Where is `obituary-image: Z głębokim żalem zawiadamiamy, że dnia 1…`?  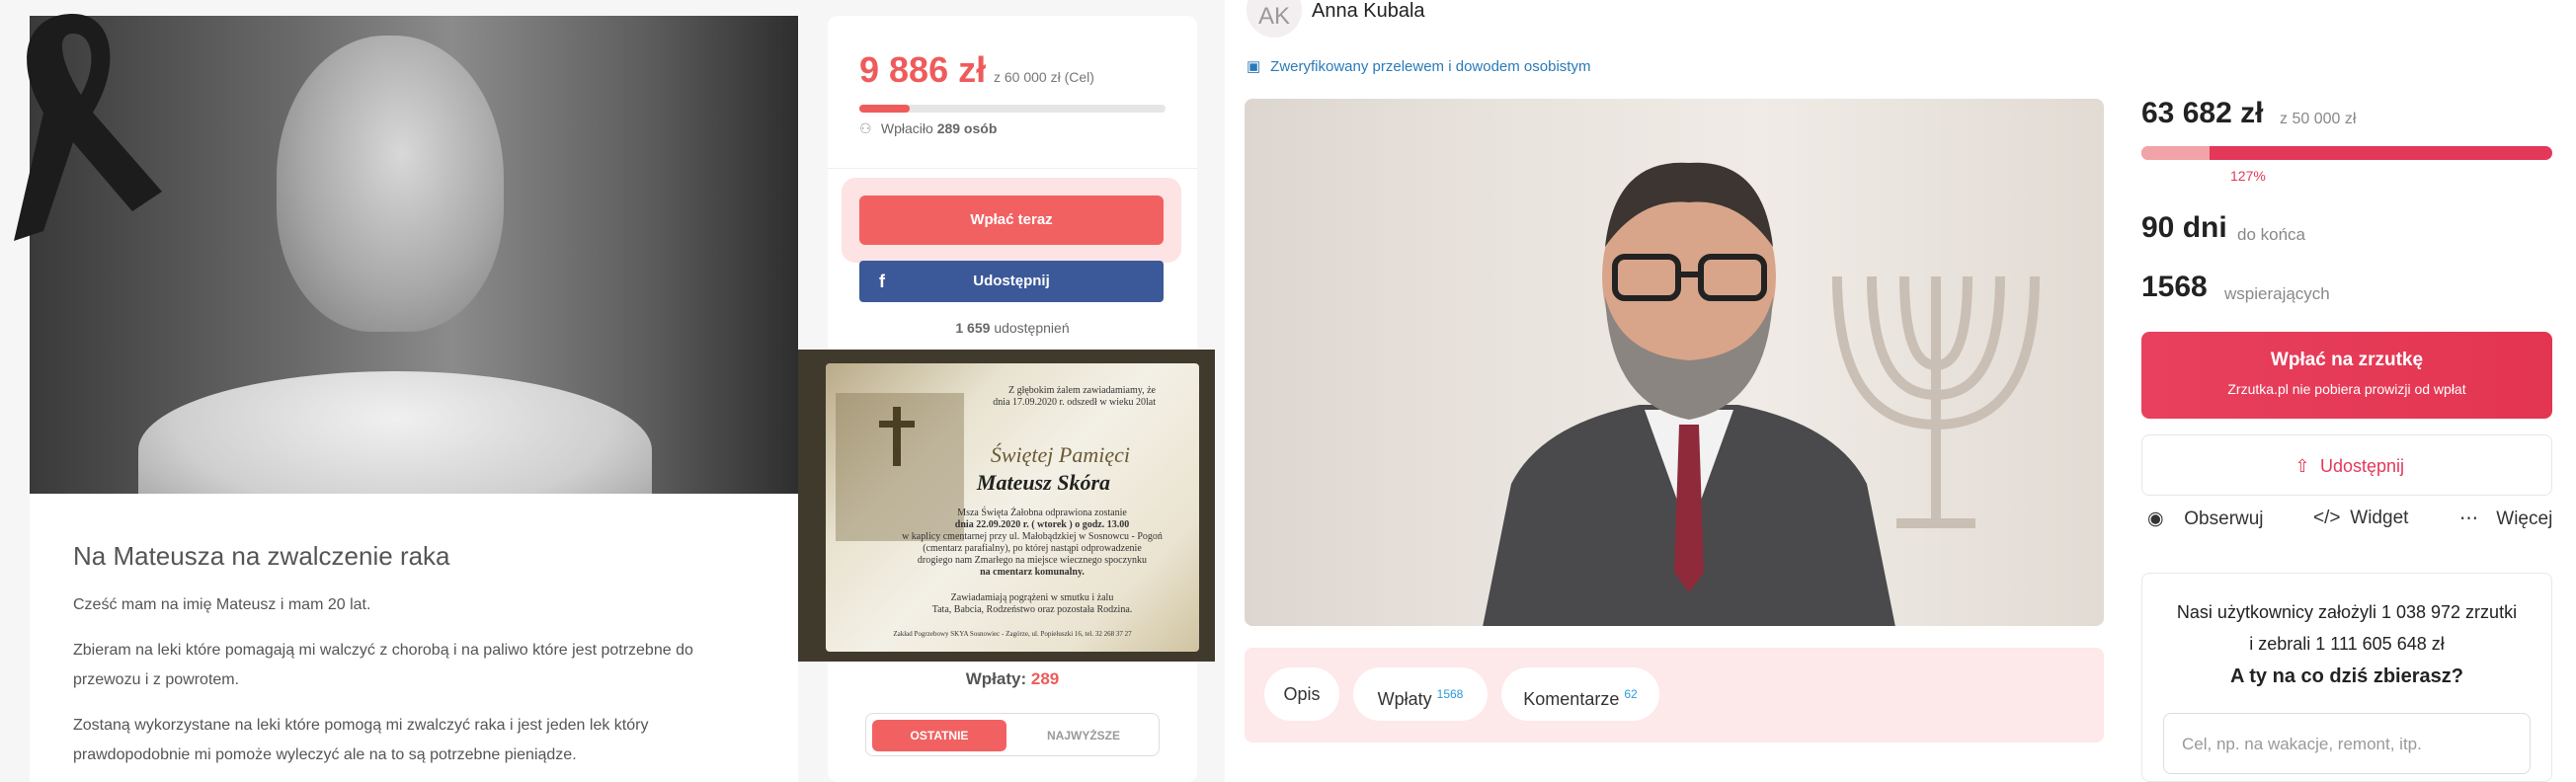 obituary-image: Z głębokim żalem zawiadamiamy, że dnia 1… is located at coordinates (1006, 506).